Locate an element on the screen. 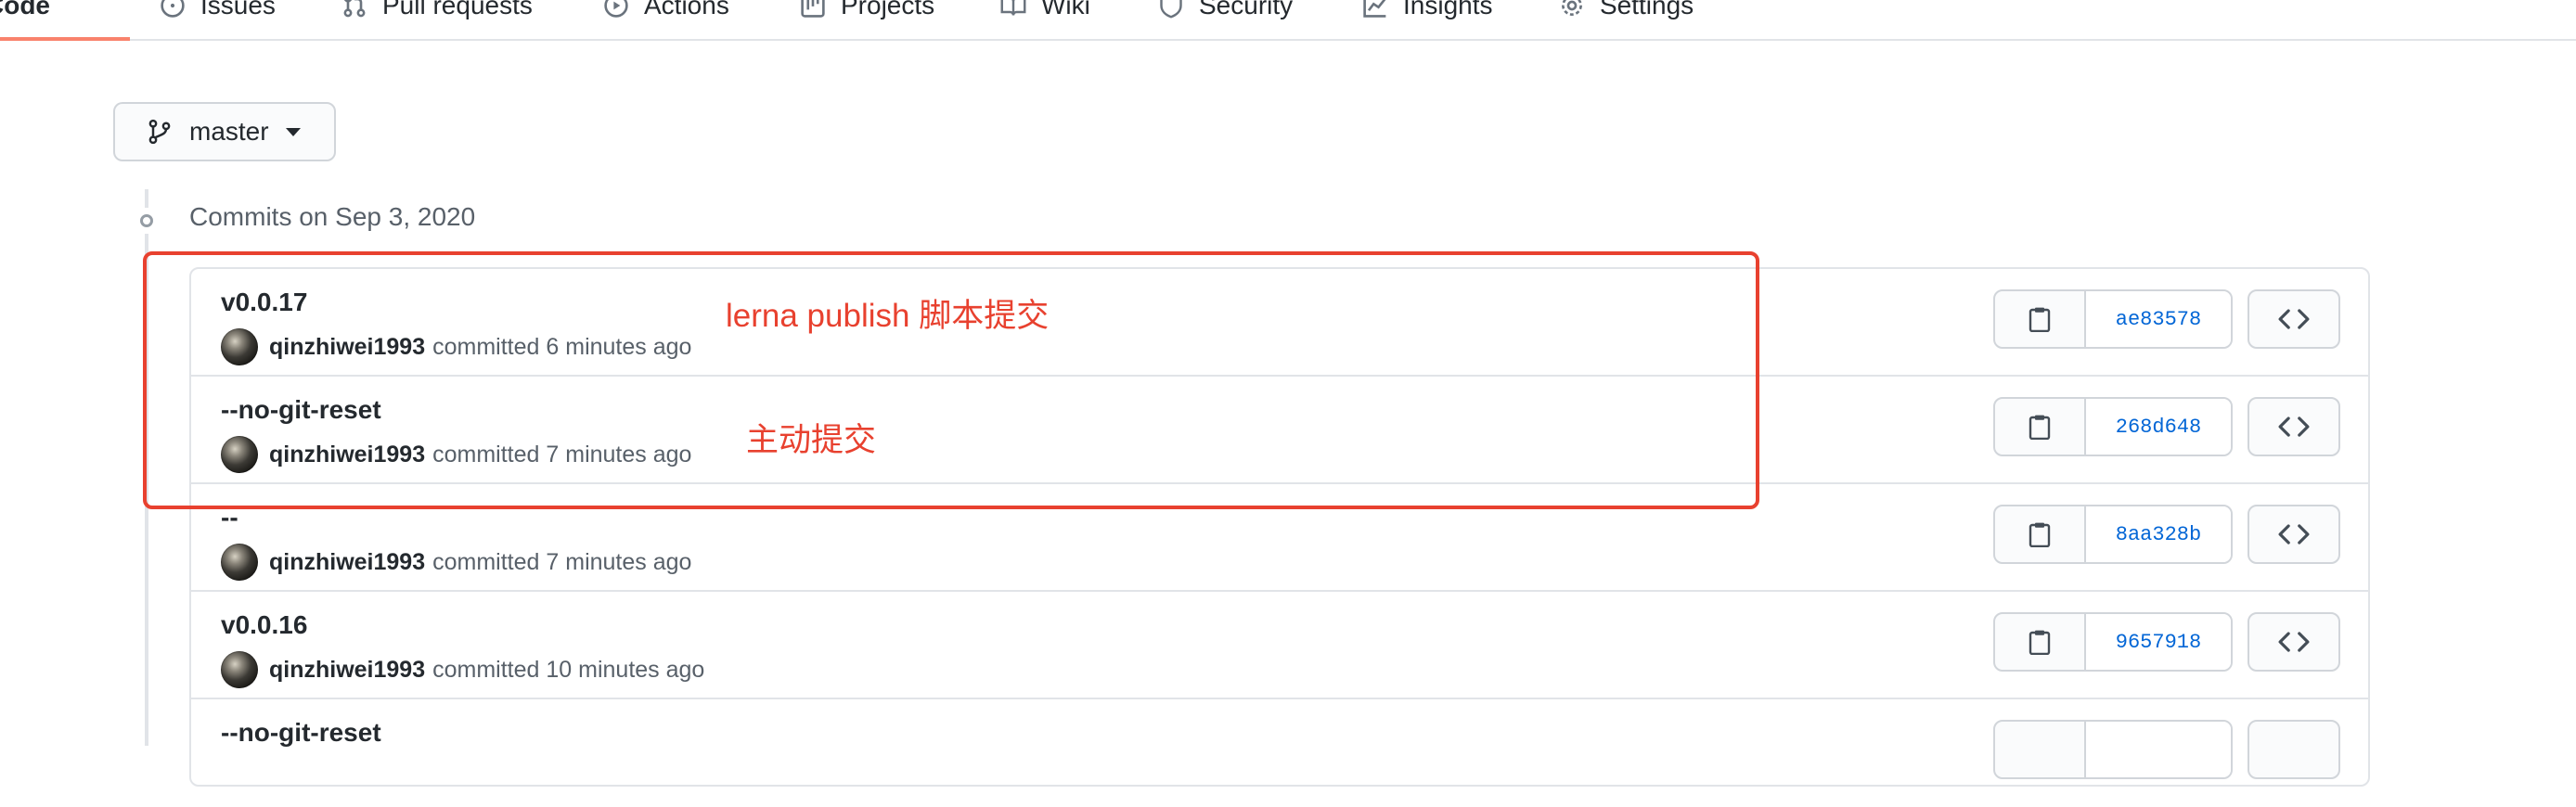  git-branch-icon is located at coordinates (160, 132).